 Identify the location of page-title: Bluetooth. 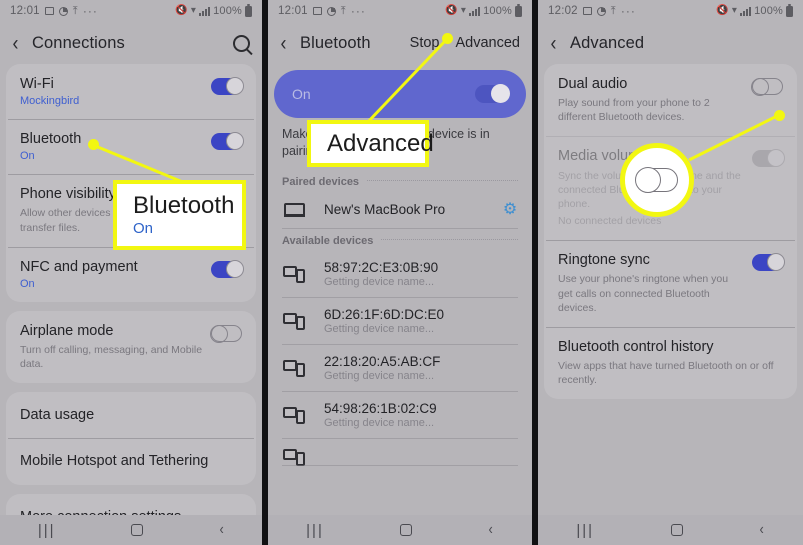
(335, 42).